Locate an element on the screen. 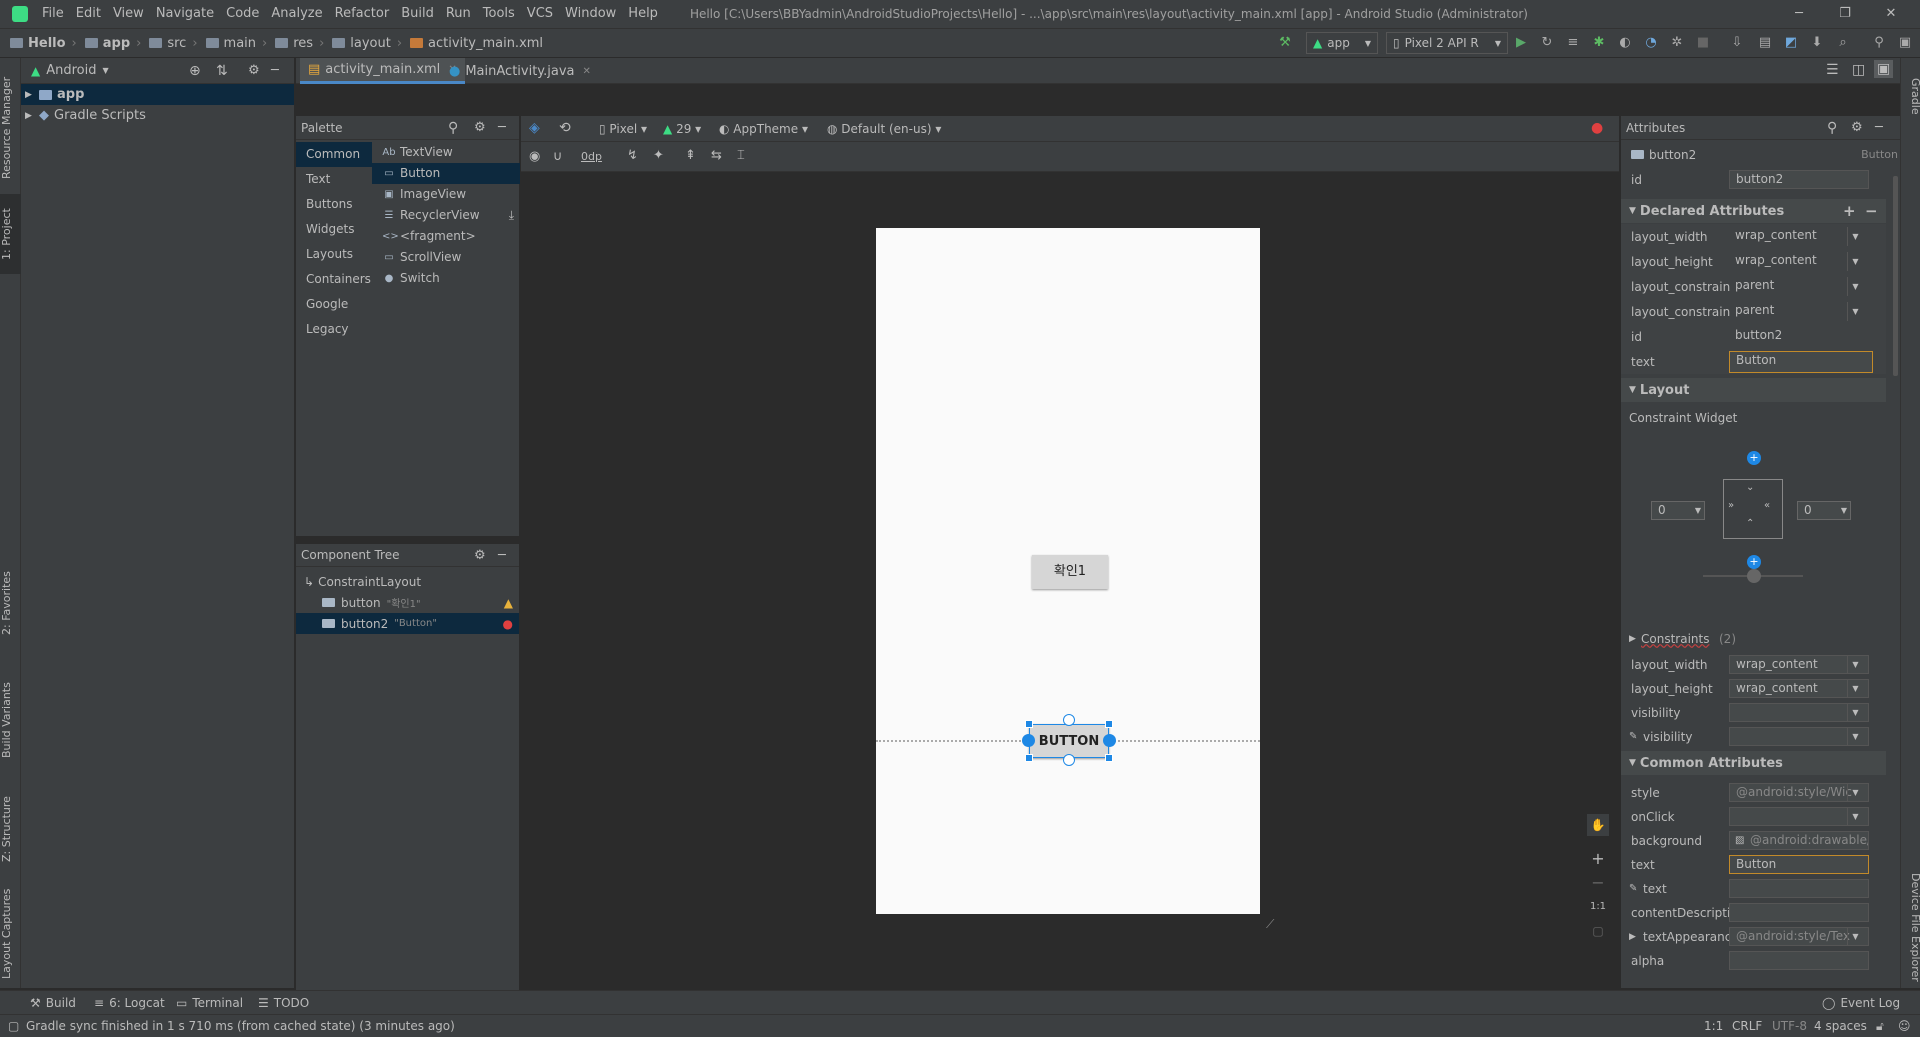  bottom-anchor is located at coordinates (1069, 760).